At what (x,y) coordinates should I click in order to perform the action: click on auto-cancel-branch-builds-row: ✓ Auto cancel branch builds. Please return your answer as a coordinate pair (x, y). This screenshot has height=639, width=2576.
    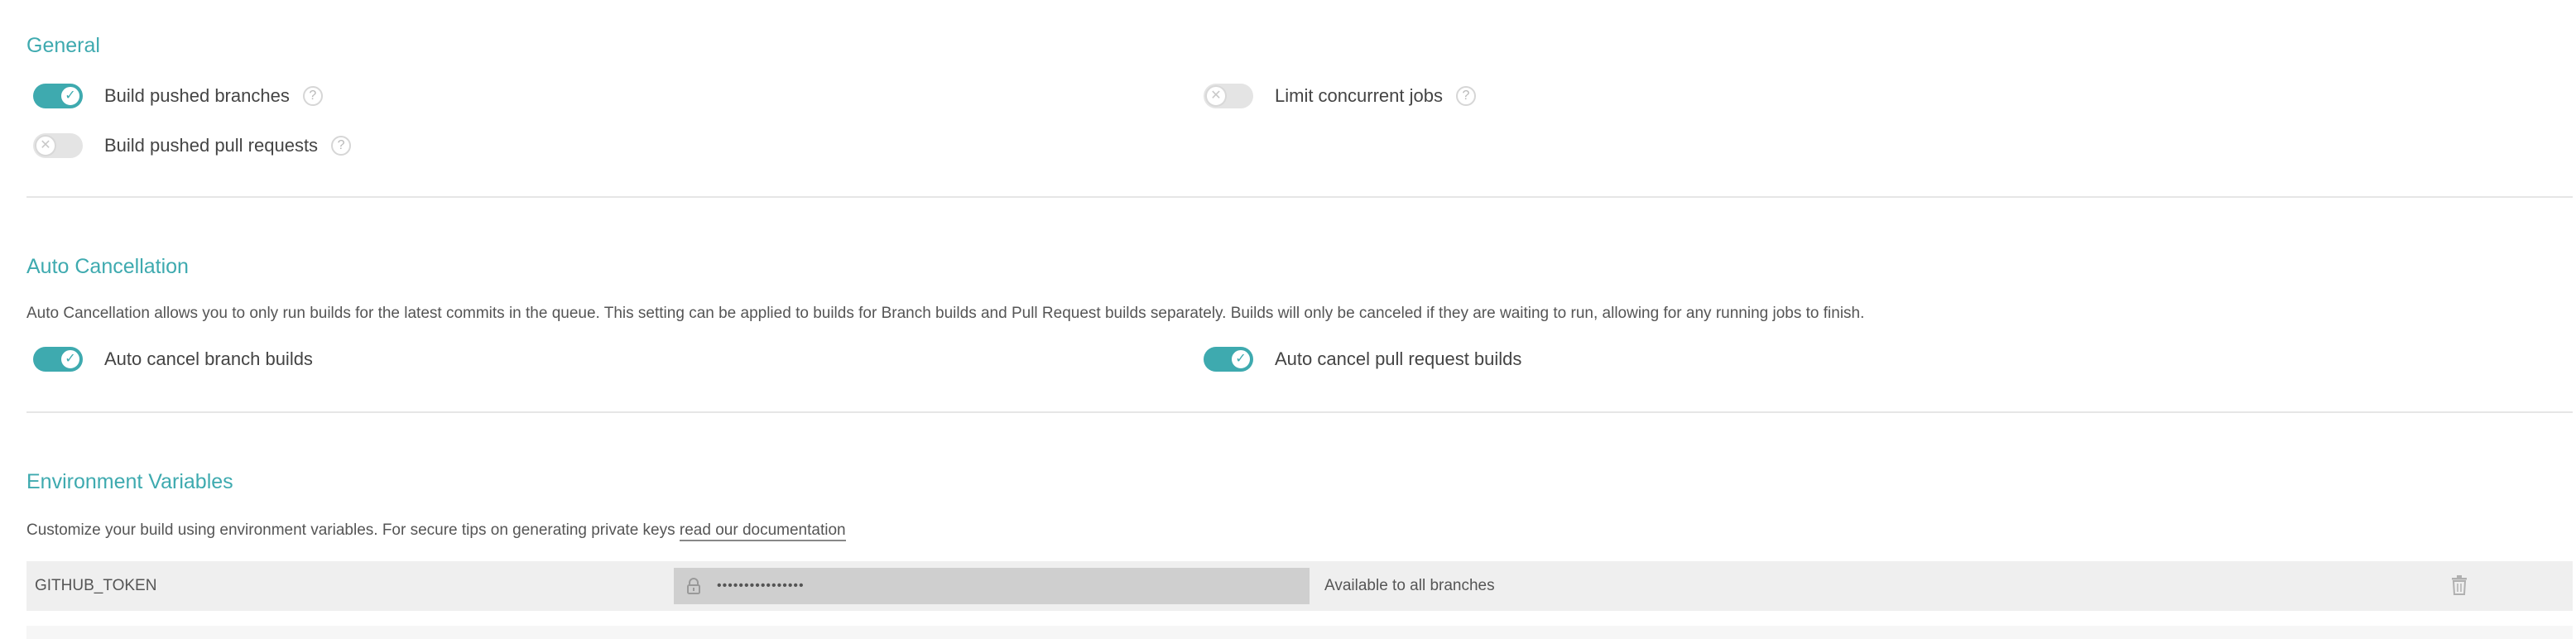
    Looking at the image, I should click on (173, 359).